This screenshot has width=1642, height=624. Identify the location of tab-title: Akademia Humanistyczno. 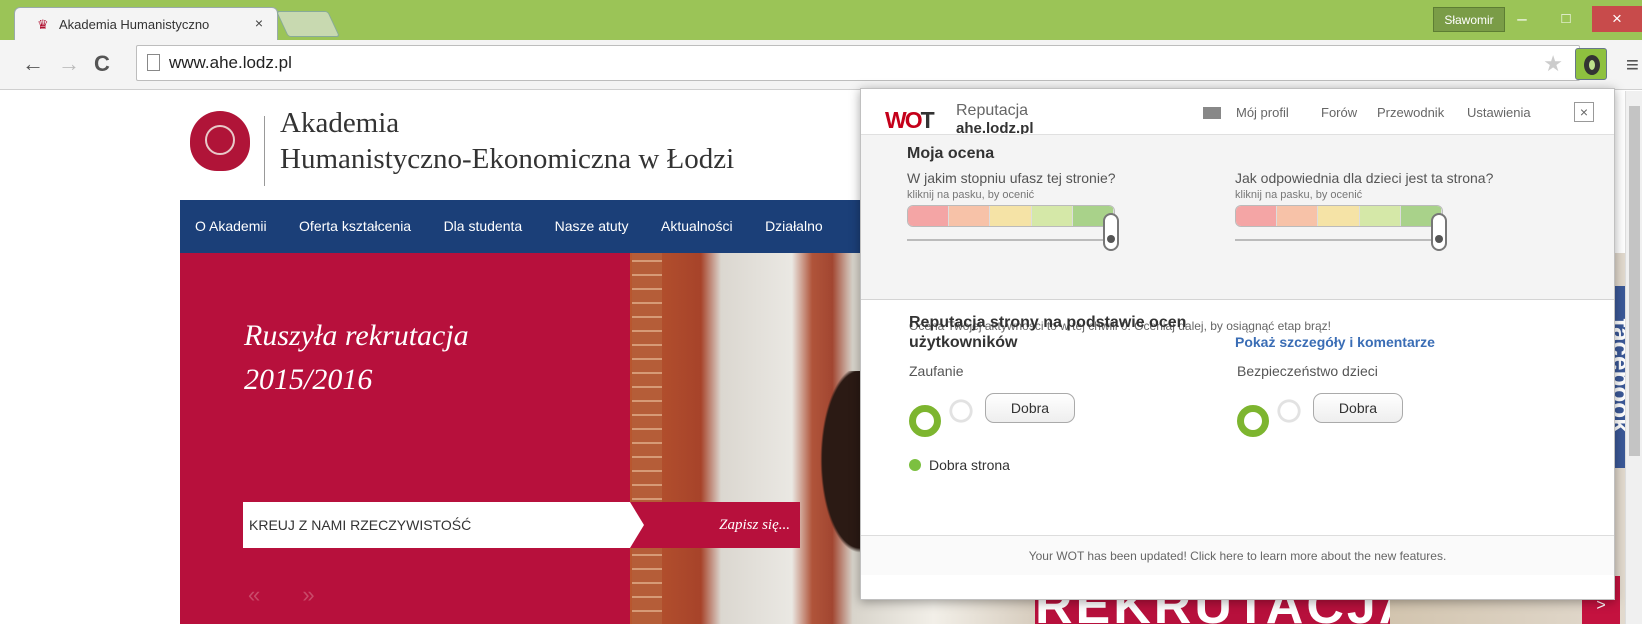
(134, 24).